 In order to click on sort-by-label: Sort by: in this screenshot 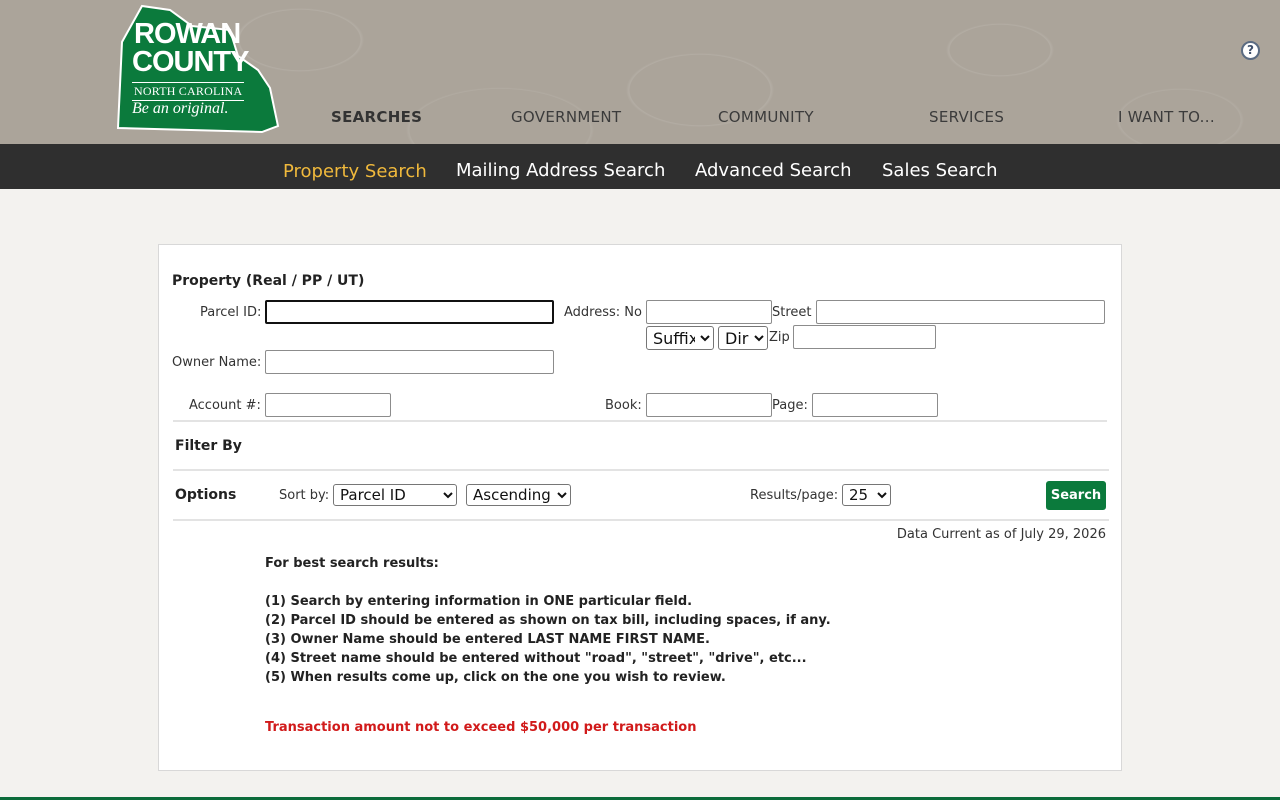, I will do `click(304, 495)`.